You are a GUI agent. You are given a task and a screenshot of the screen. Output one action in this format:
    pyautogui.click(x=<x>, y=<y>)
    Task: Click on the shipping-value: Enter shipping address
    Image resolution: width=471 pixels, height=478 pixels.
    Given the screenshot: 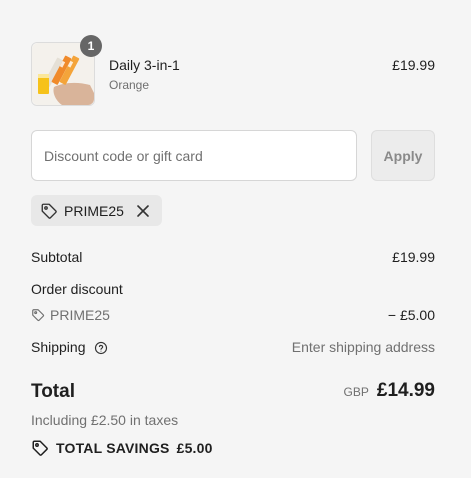 What is the action you would take?
    pyautogui.click(x=363, y=347)
    